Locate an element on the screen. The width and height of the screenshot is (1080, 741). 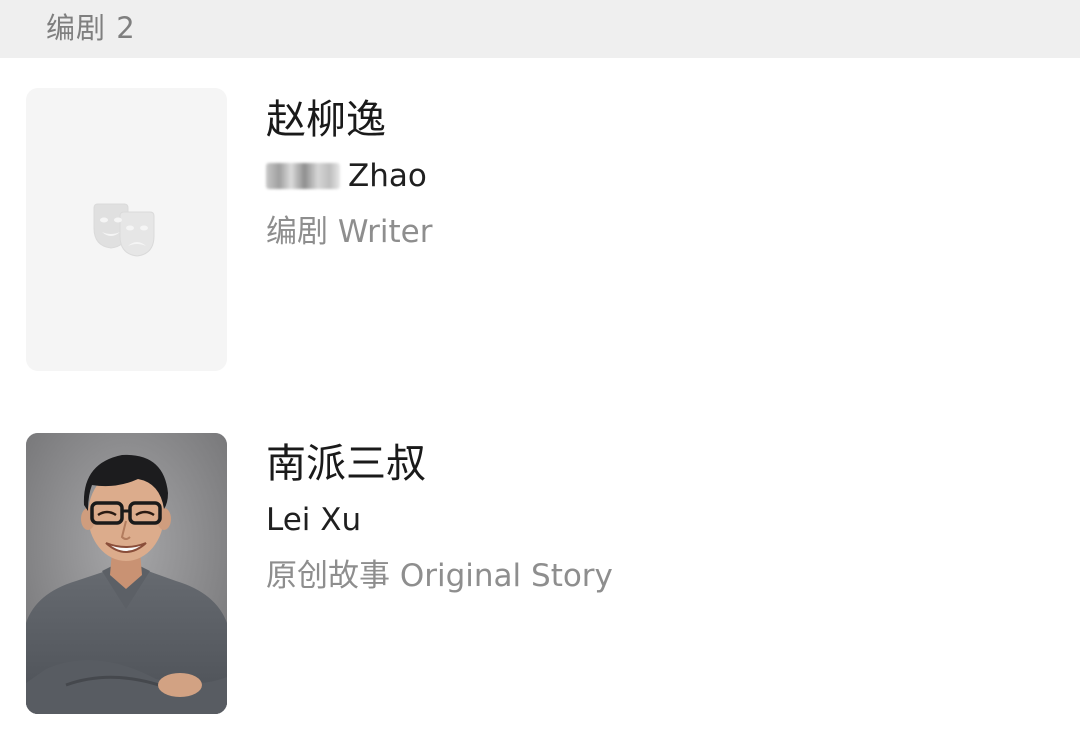
redacted-text-mask is located at coordinates (303, 176).